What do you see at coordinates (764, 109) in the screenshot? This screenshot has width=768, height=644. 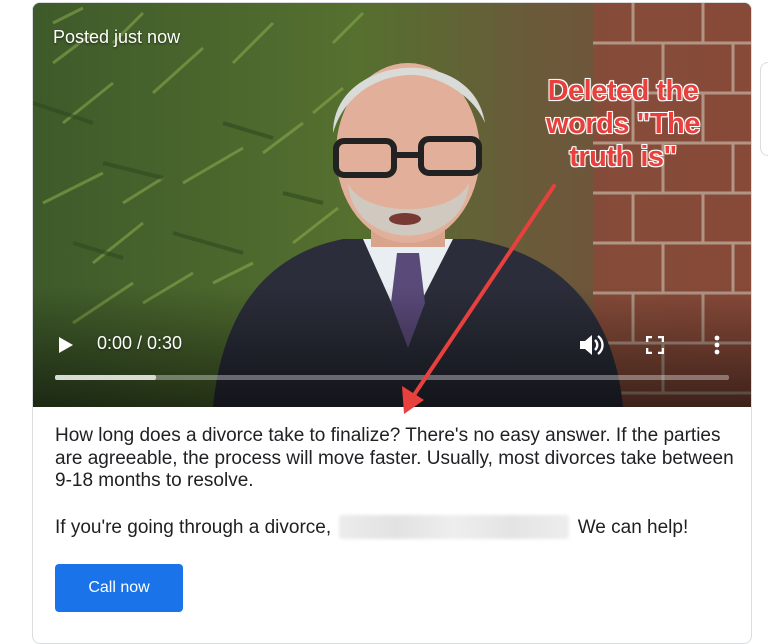 I see `adjacent-card-edge` at bounding box center [764, 109].